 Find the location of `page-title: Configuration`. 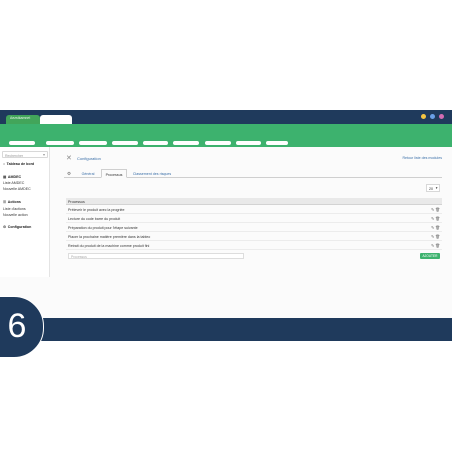

page-title: Configuration is located at coordinates (89, 158).